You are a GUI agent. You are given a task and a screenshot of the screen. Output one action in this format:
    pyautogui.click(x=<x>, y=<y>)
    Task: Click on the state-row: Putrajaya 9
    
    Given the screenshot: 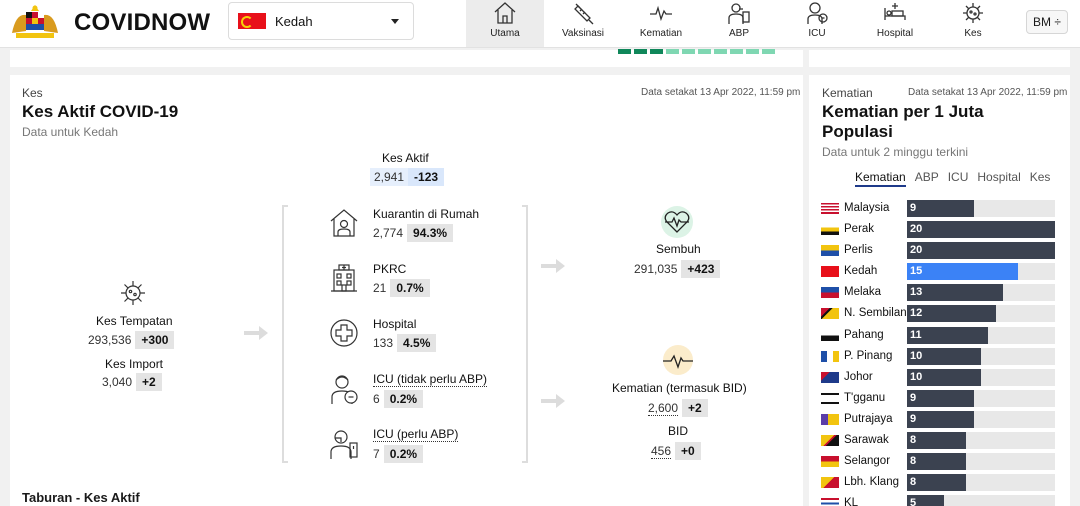 What is the action you would take?
    pyautogui.click(x=939, y=420)
    